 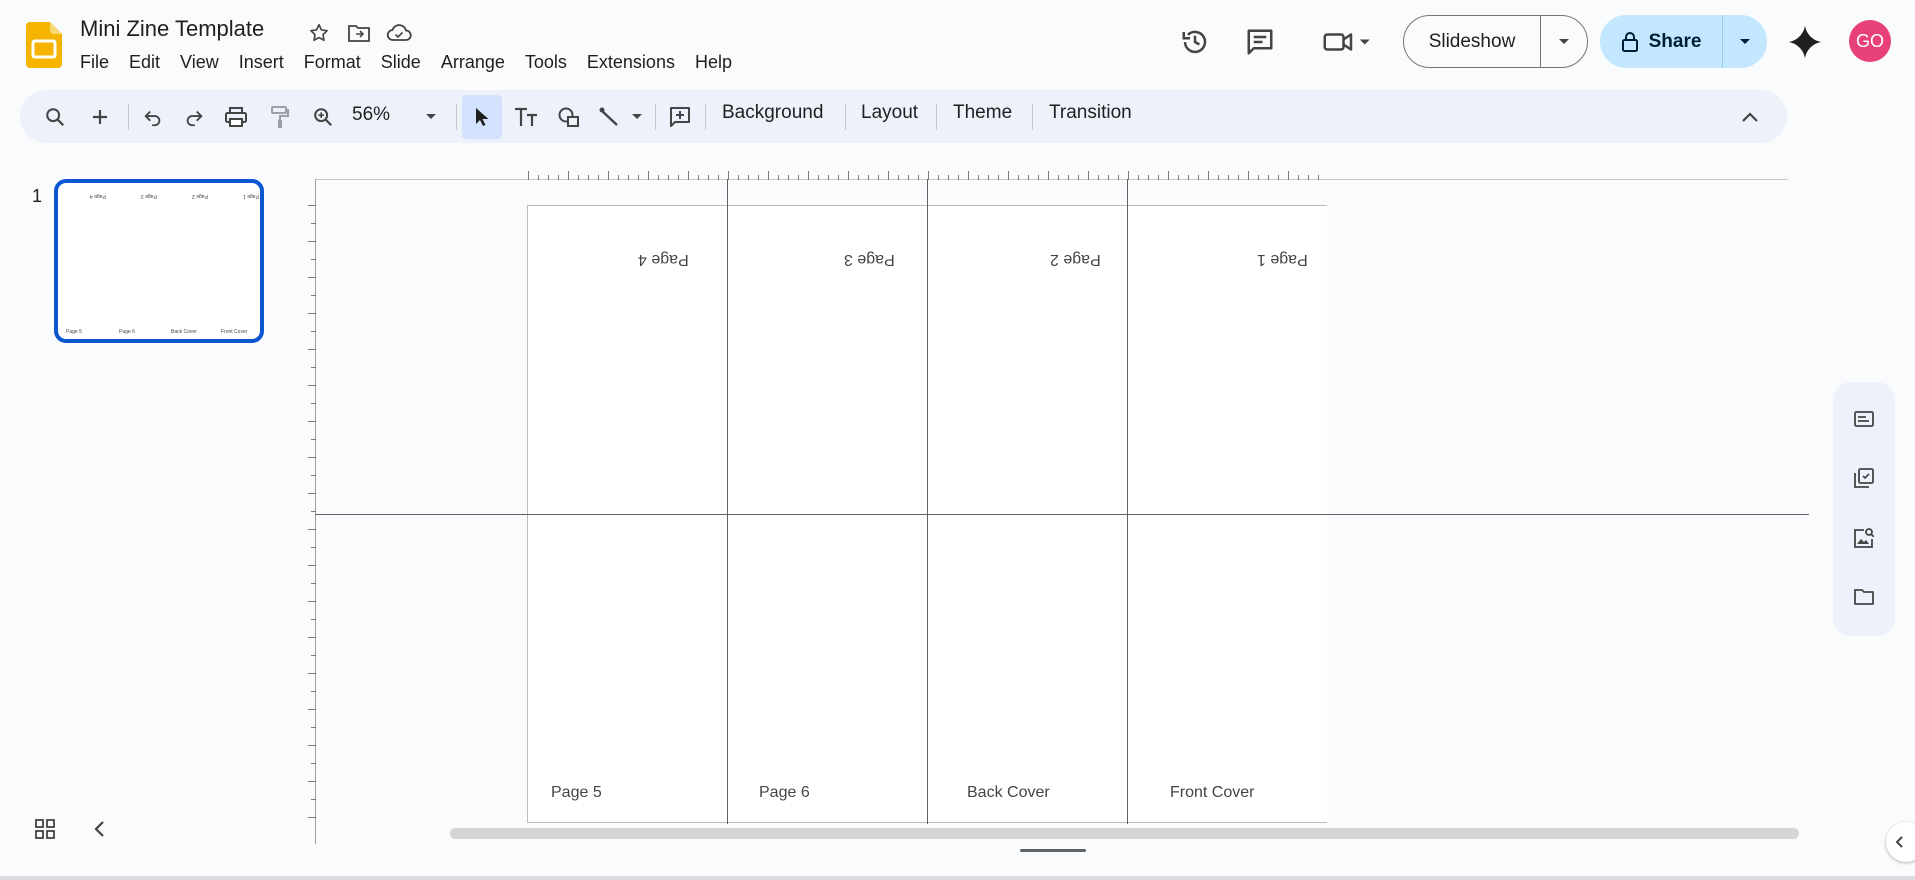 I want to click on add-comment-icon, so click(x=680, y=117).